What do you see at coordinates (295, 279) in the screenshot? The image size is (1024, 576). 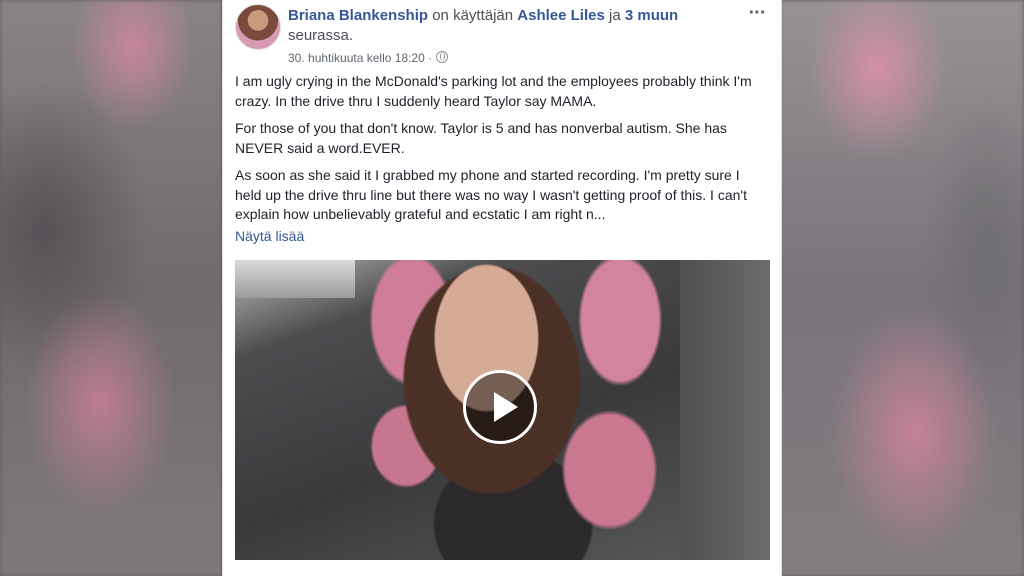 I see `car-window` at bounding box center [295, 279].